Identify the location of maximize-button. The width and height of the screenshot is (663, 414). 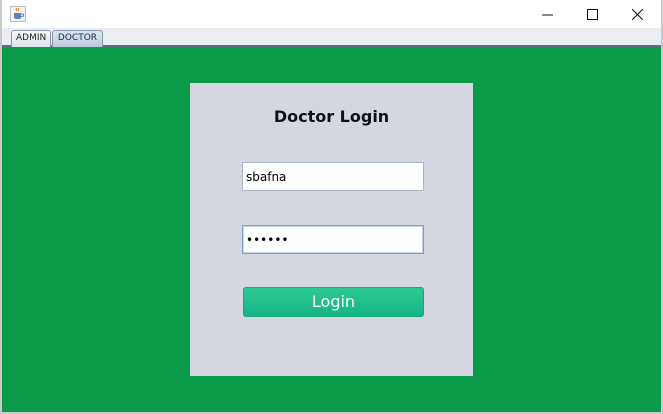
(592, 14).